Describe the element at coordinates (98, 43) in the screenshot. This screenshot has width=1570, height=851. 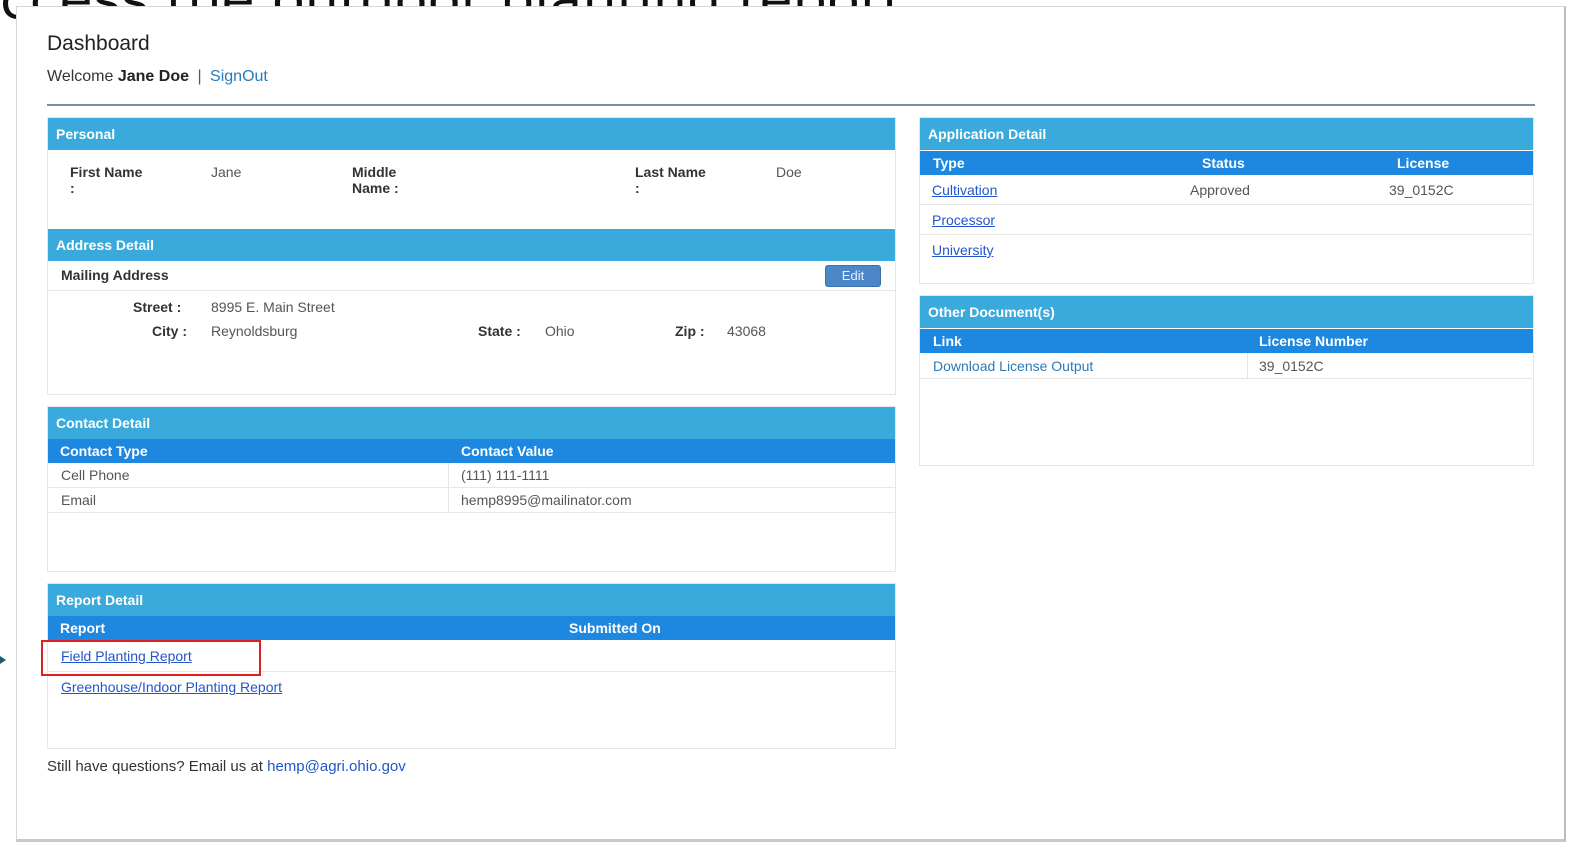
I see `page-title: Dashboard` at that location.